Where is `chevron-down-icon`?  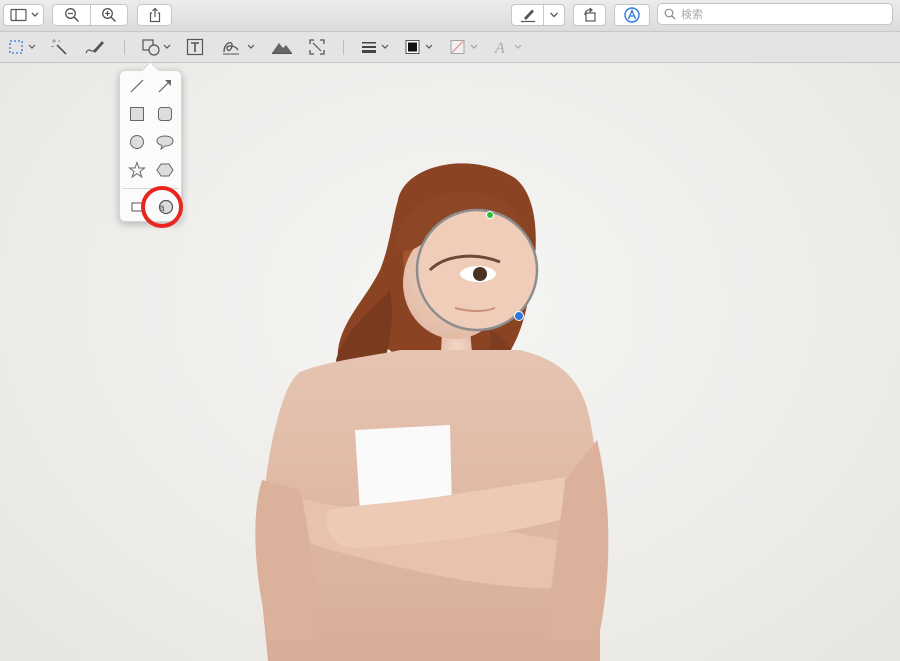
chevron-down-icon is located at coordinates (554, 15).